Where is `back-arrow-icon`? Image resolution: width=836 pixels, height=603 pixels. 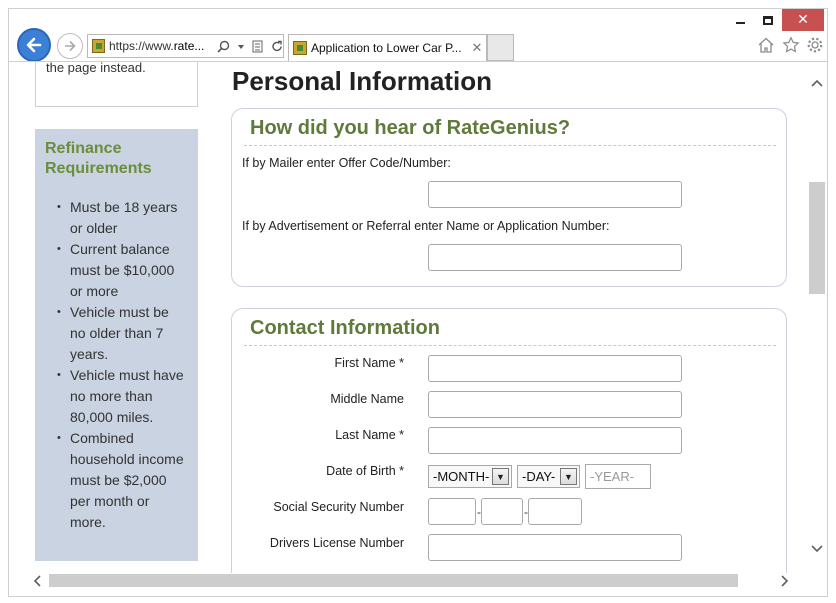
back-arrow-icon is located at coordinates (34, 45).